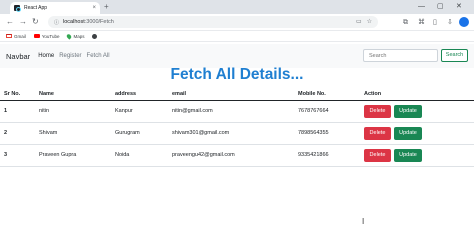 Image resolution: width=474 pixels, height=249 pixels. Describe the element at coordinates (77, 155) in the screenshot. I see `cell-name: Praveen Gupra` at that location.